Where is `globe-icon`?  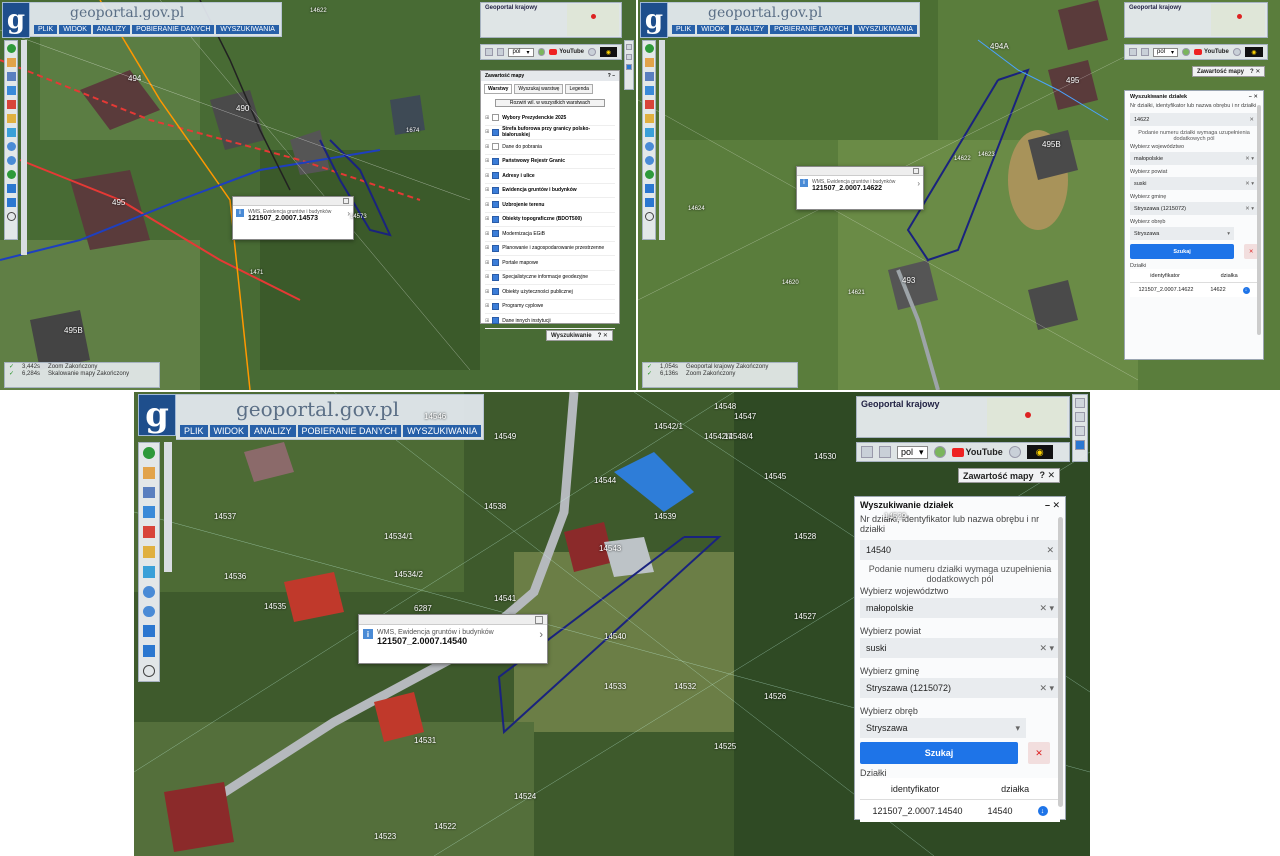 globe-icon is located at coordinates (649, 174).